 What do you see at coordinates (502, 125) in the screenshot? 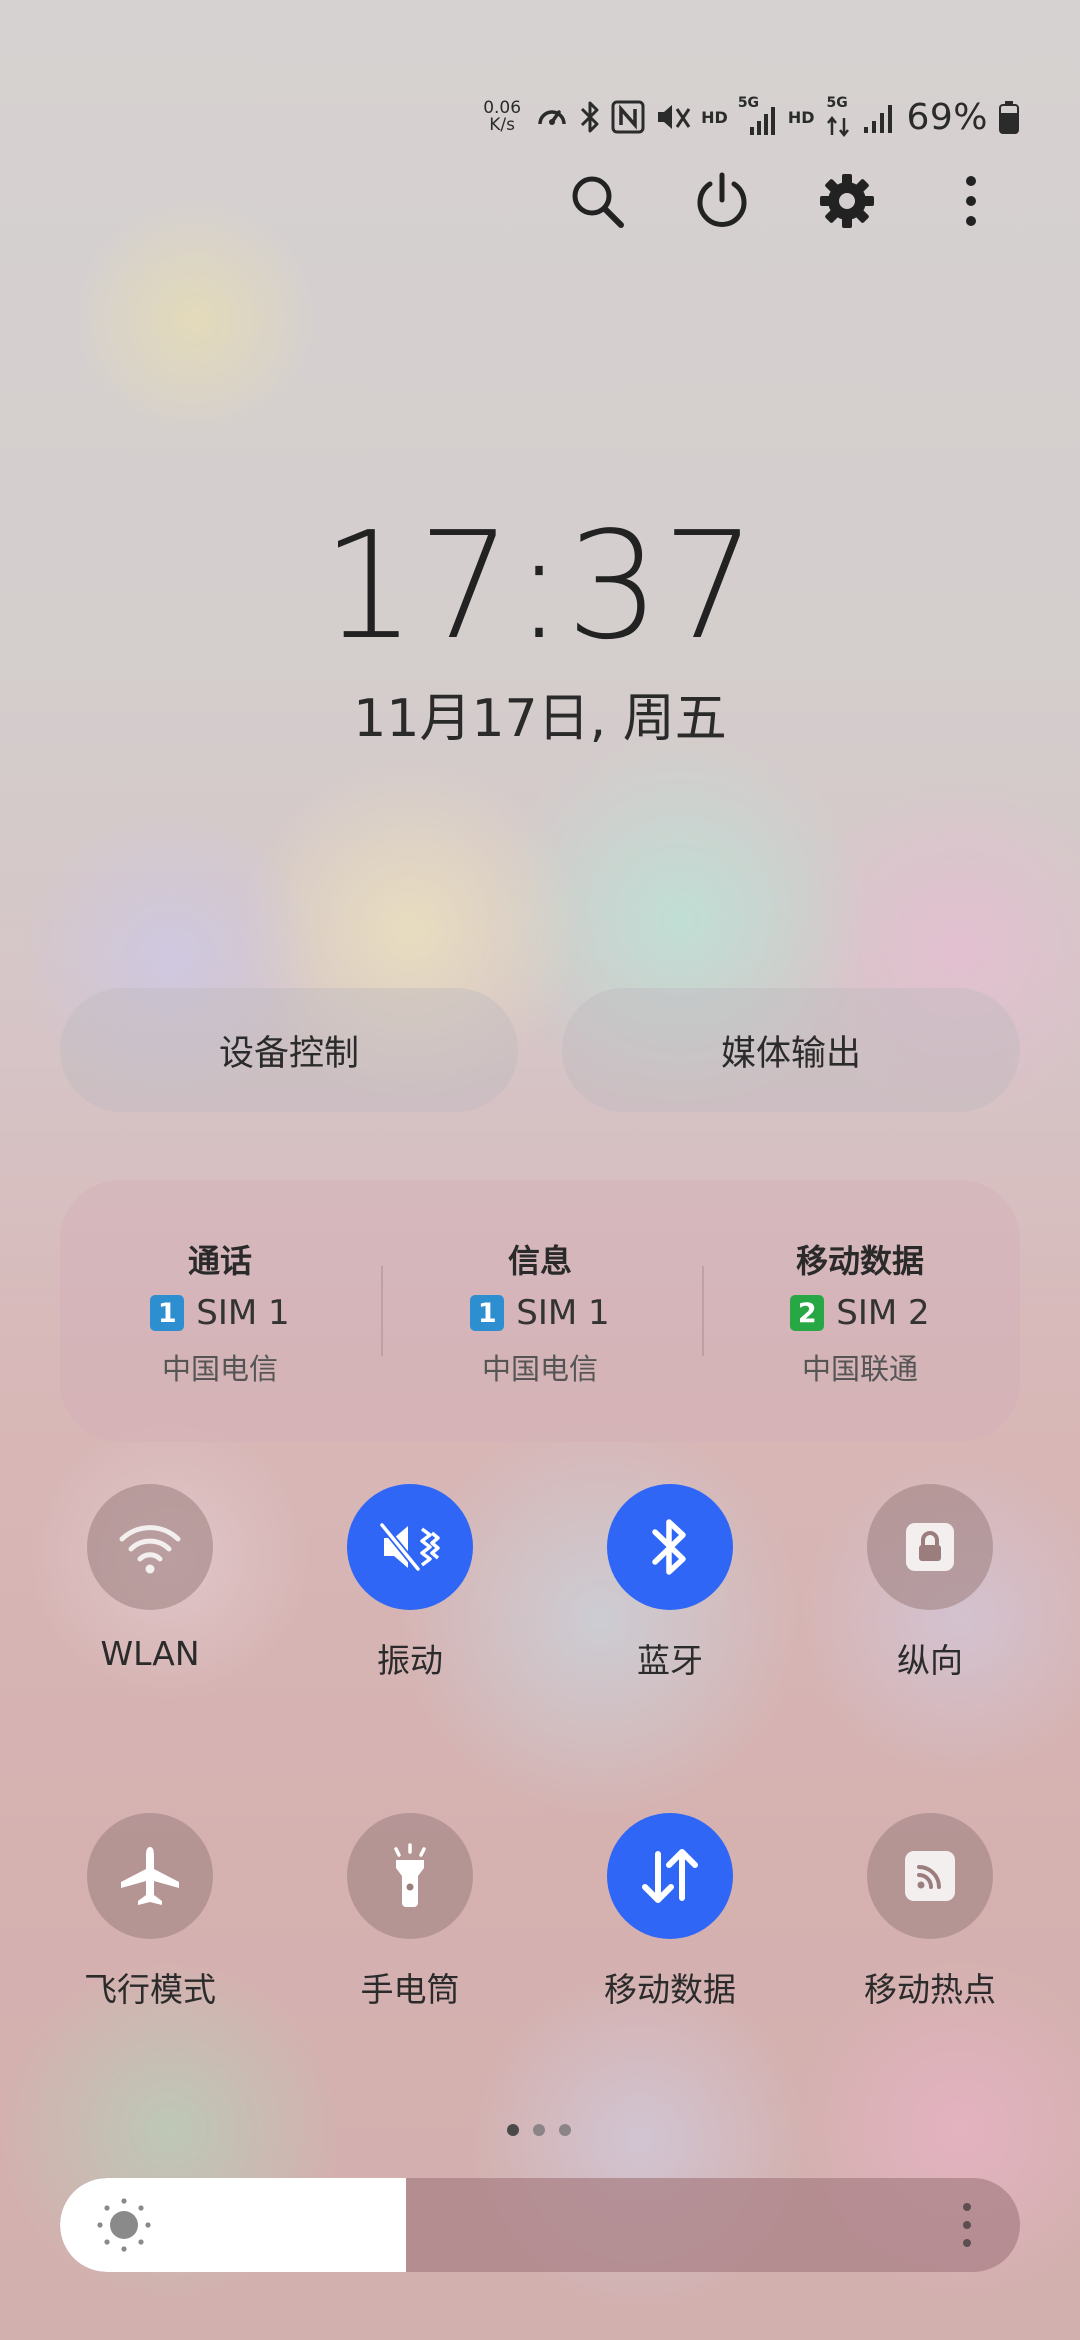
I see `network-speed-unit: K/s` at bounding box center [502, 125].